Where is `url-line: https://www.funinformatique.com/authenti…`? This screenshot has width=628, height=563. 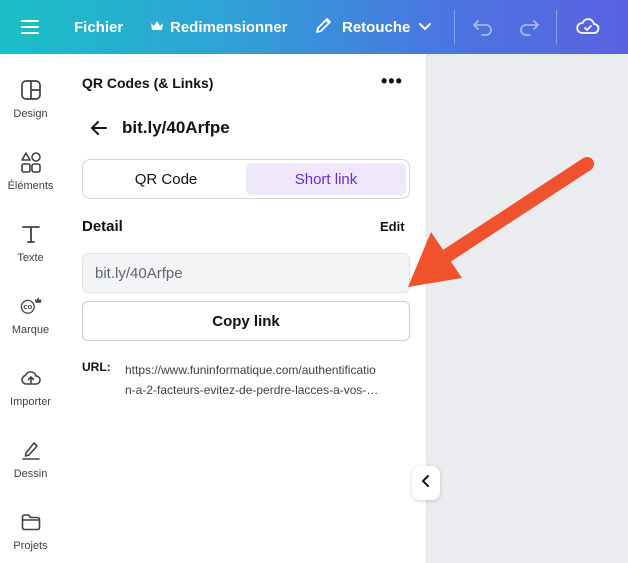 url-line: https://www.funinformatique.com/authenti… is located at coordinates (250, 370).